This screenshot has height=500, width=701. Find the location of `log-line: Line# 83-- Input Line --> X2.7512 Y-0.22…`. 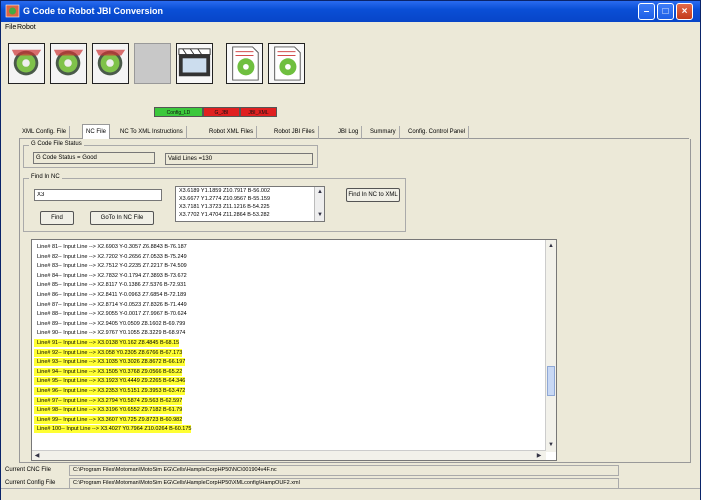

log-line: Line# 83-- Input Line --> X2.7512 Y-0.22… is located at coordinates (110, 266).